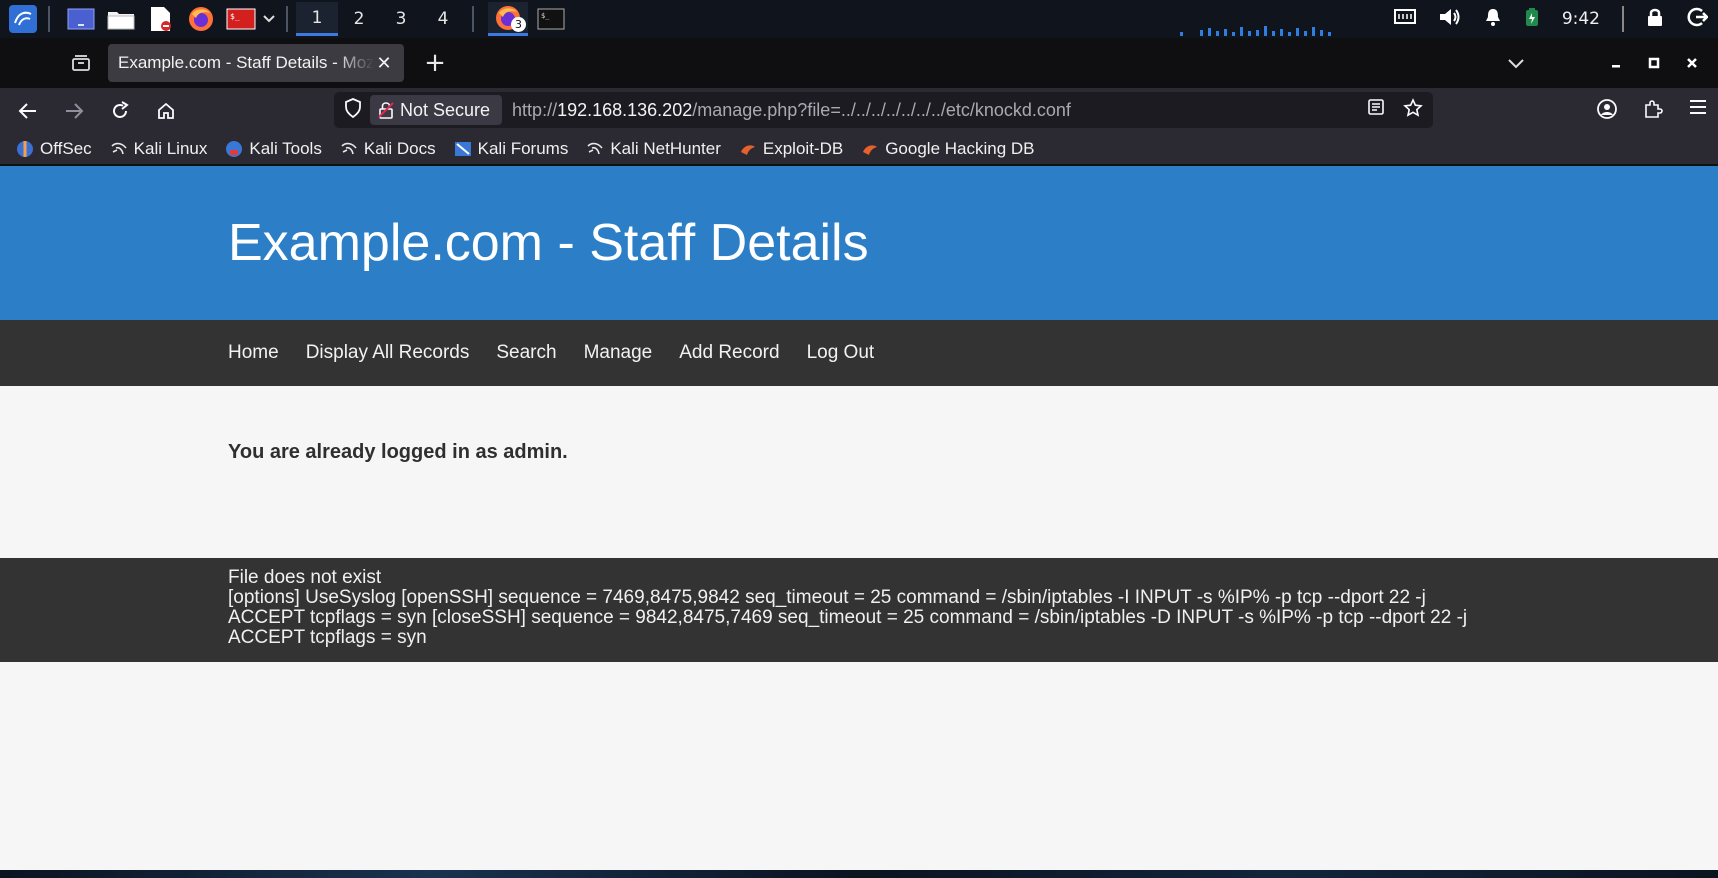  What do you see at coordinates (548, 243) in the screenshot?
I see `page-title: Example.com - Staff Details` at bounding box center [548, 243].